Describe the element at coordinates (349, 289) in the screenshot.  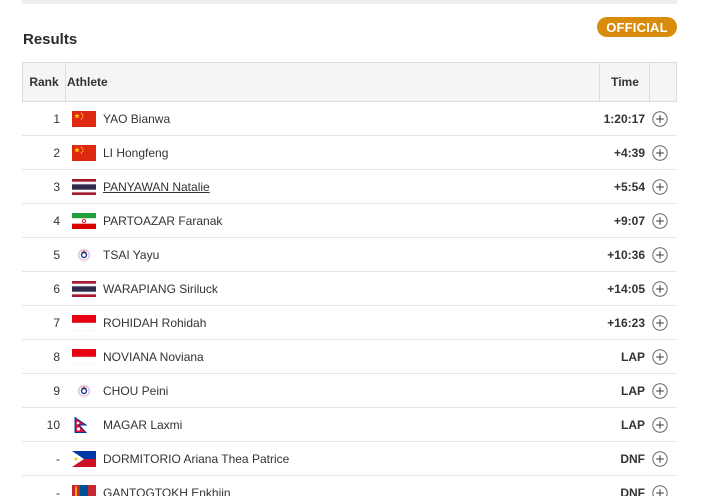
I see `table-row: 6 WARAPIANG Siriluck +14:05` at that location.